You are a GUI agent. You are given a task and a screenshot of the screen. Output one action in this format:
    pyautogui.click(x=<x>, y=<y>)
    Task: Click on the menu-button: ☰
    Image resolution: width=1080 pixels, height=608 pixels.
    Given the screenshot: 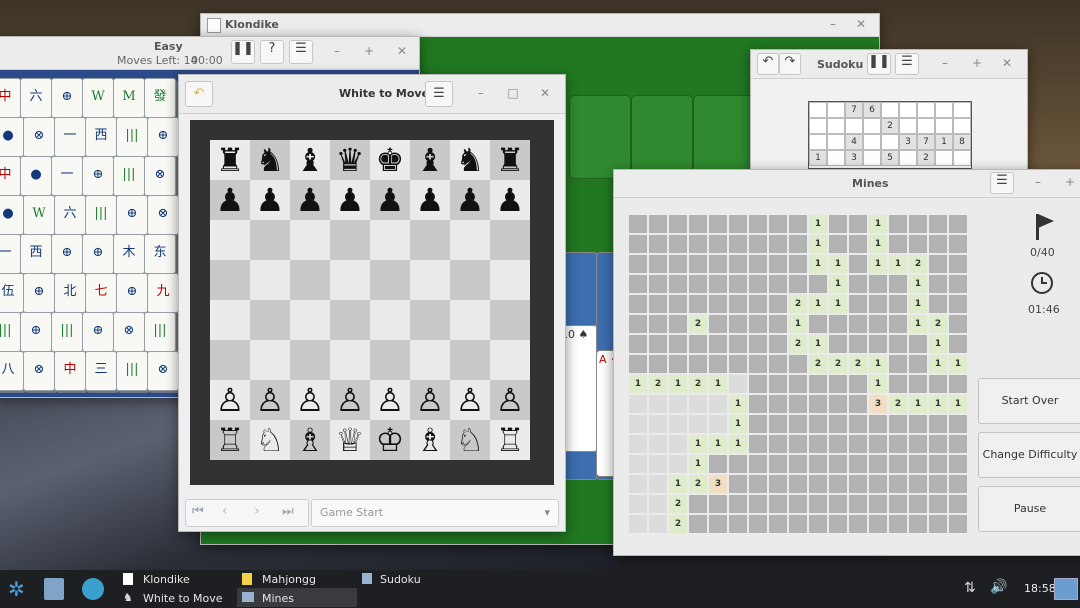 What is the action you would take?
    pyautogui.click(x=301, y=52)
    